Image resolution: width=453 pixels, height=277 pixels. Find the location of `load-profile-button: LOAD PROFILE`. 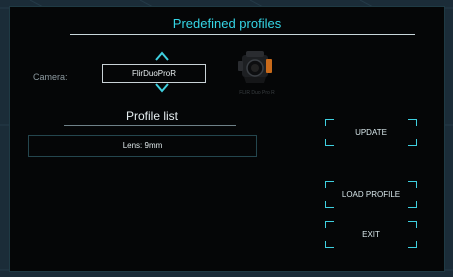

load-profile-button: LOAD PROFILE is located at coordinates (371, 194).